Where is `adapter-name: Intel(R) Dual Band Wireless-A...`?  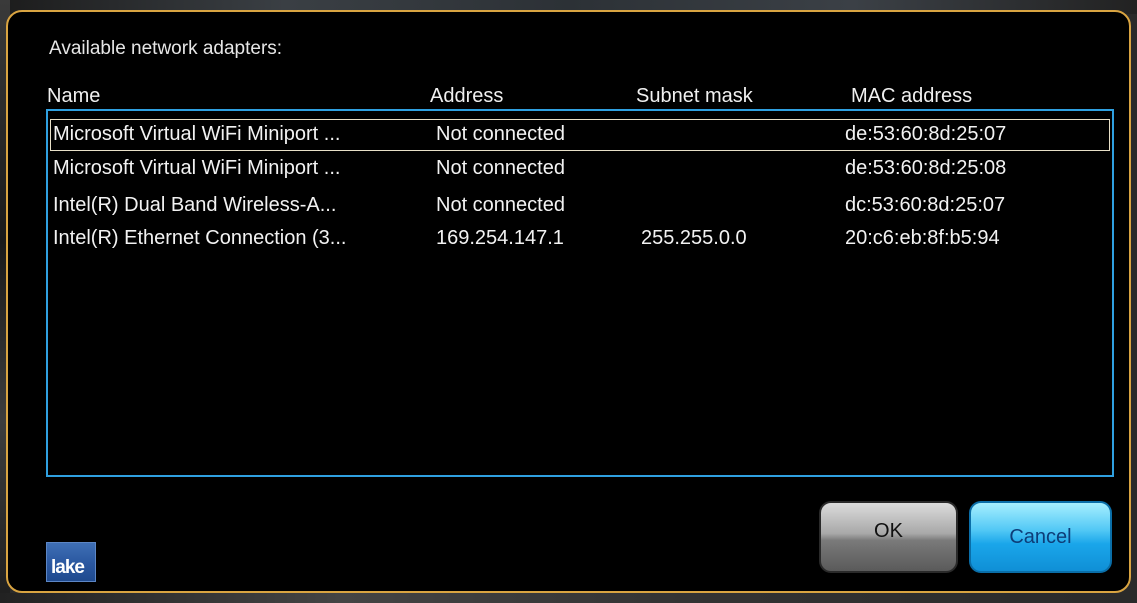
adapter-name: Intel(R) Dual Band Wireless-A... is located at coordinates (195, 205).